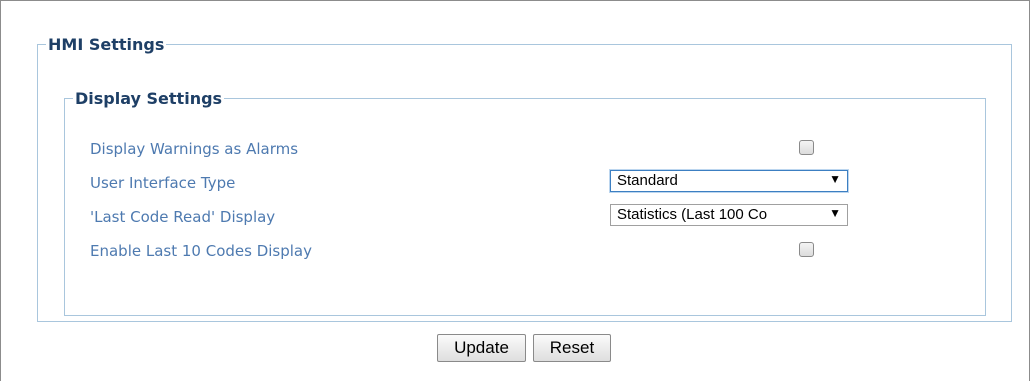 This screenshot has width=1032, height=383. I want to click on update-button: Update, so click(481, 348).